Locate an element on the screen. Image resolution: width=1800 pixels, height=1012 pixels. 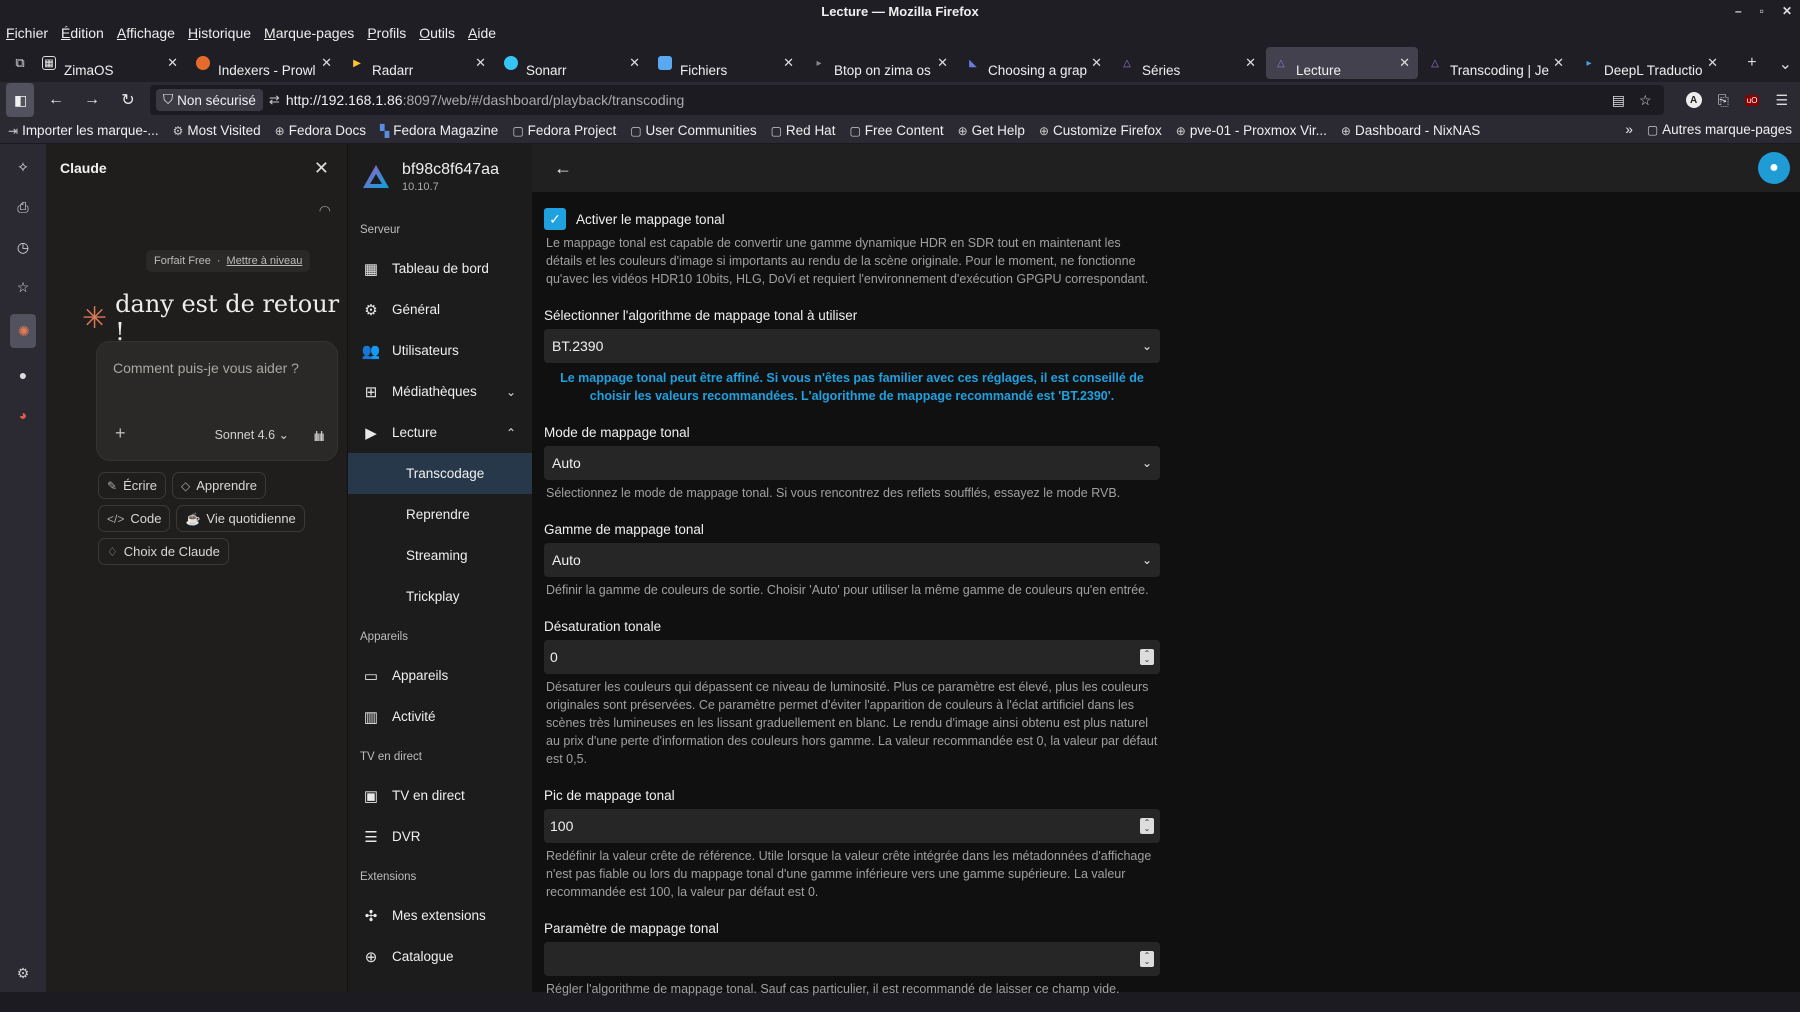
tab-series: △ Séries ✕ is located at coordinates (1188, 63).